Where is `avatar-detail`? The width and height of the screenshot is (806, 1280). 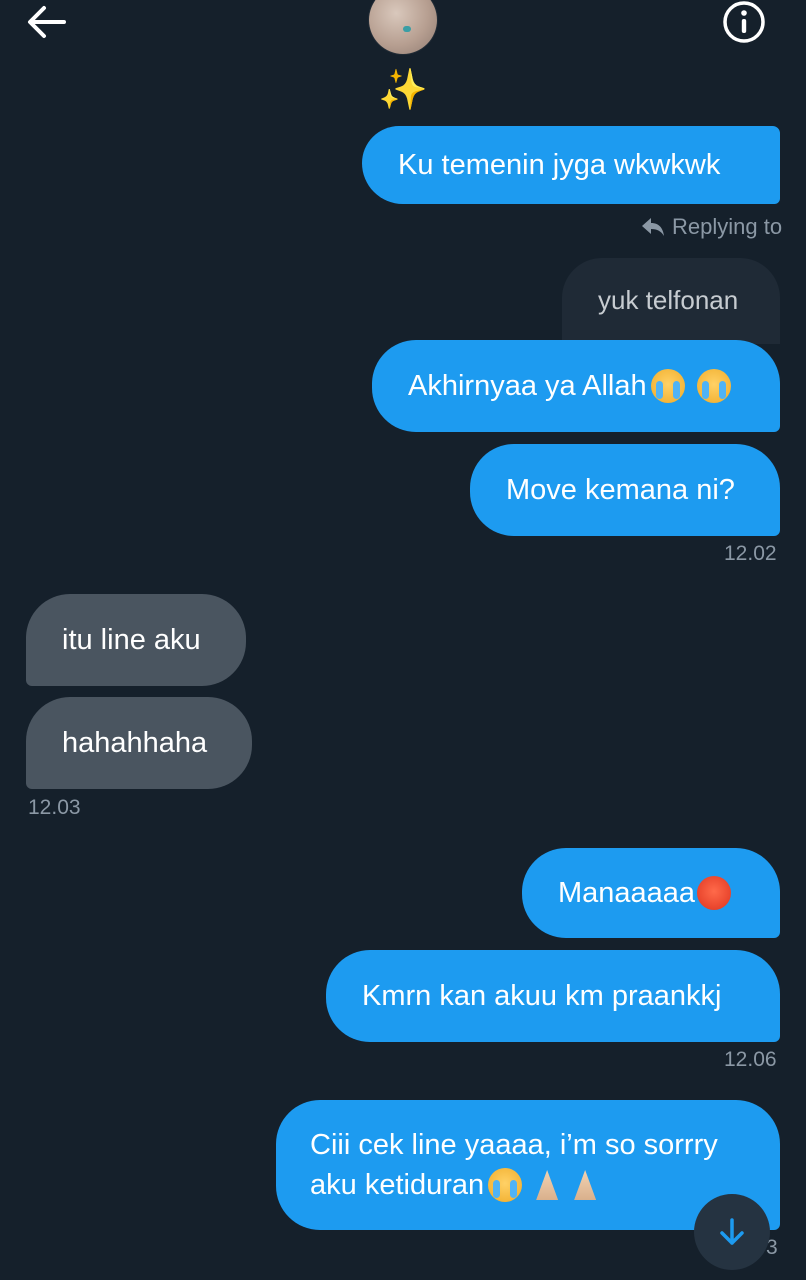
avatar-detail is located at coordinates (407, 29).